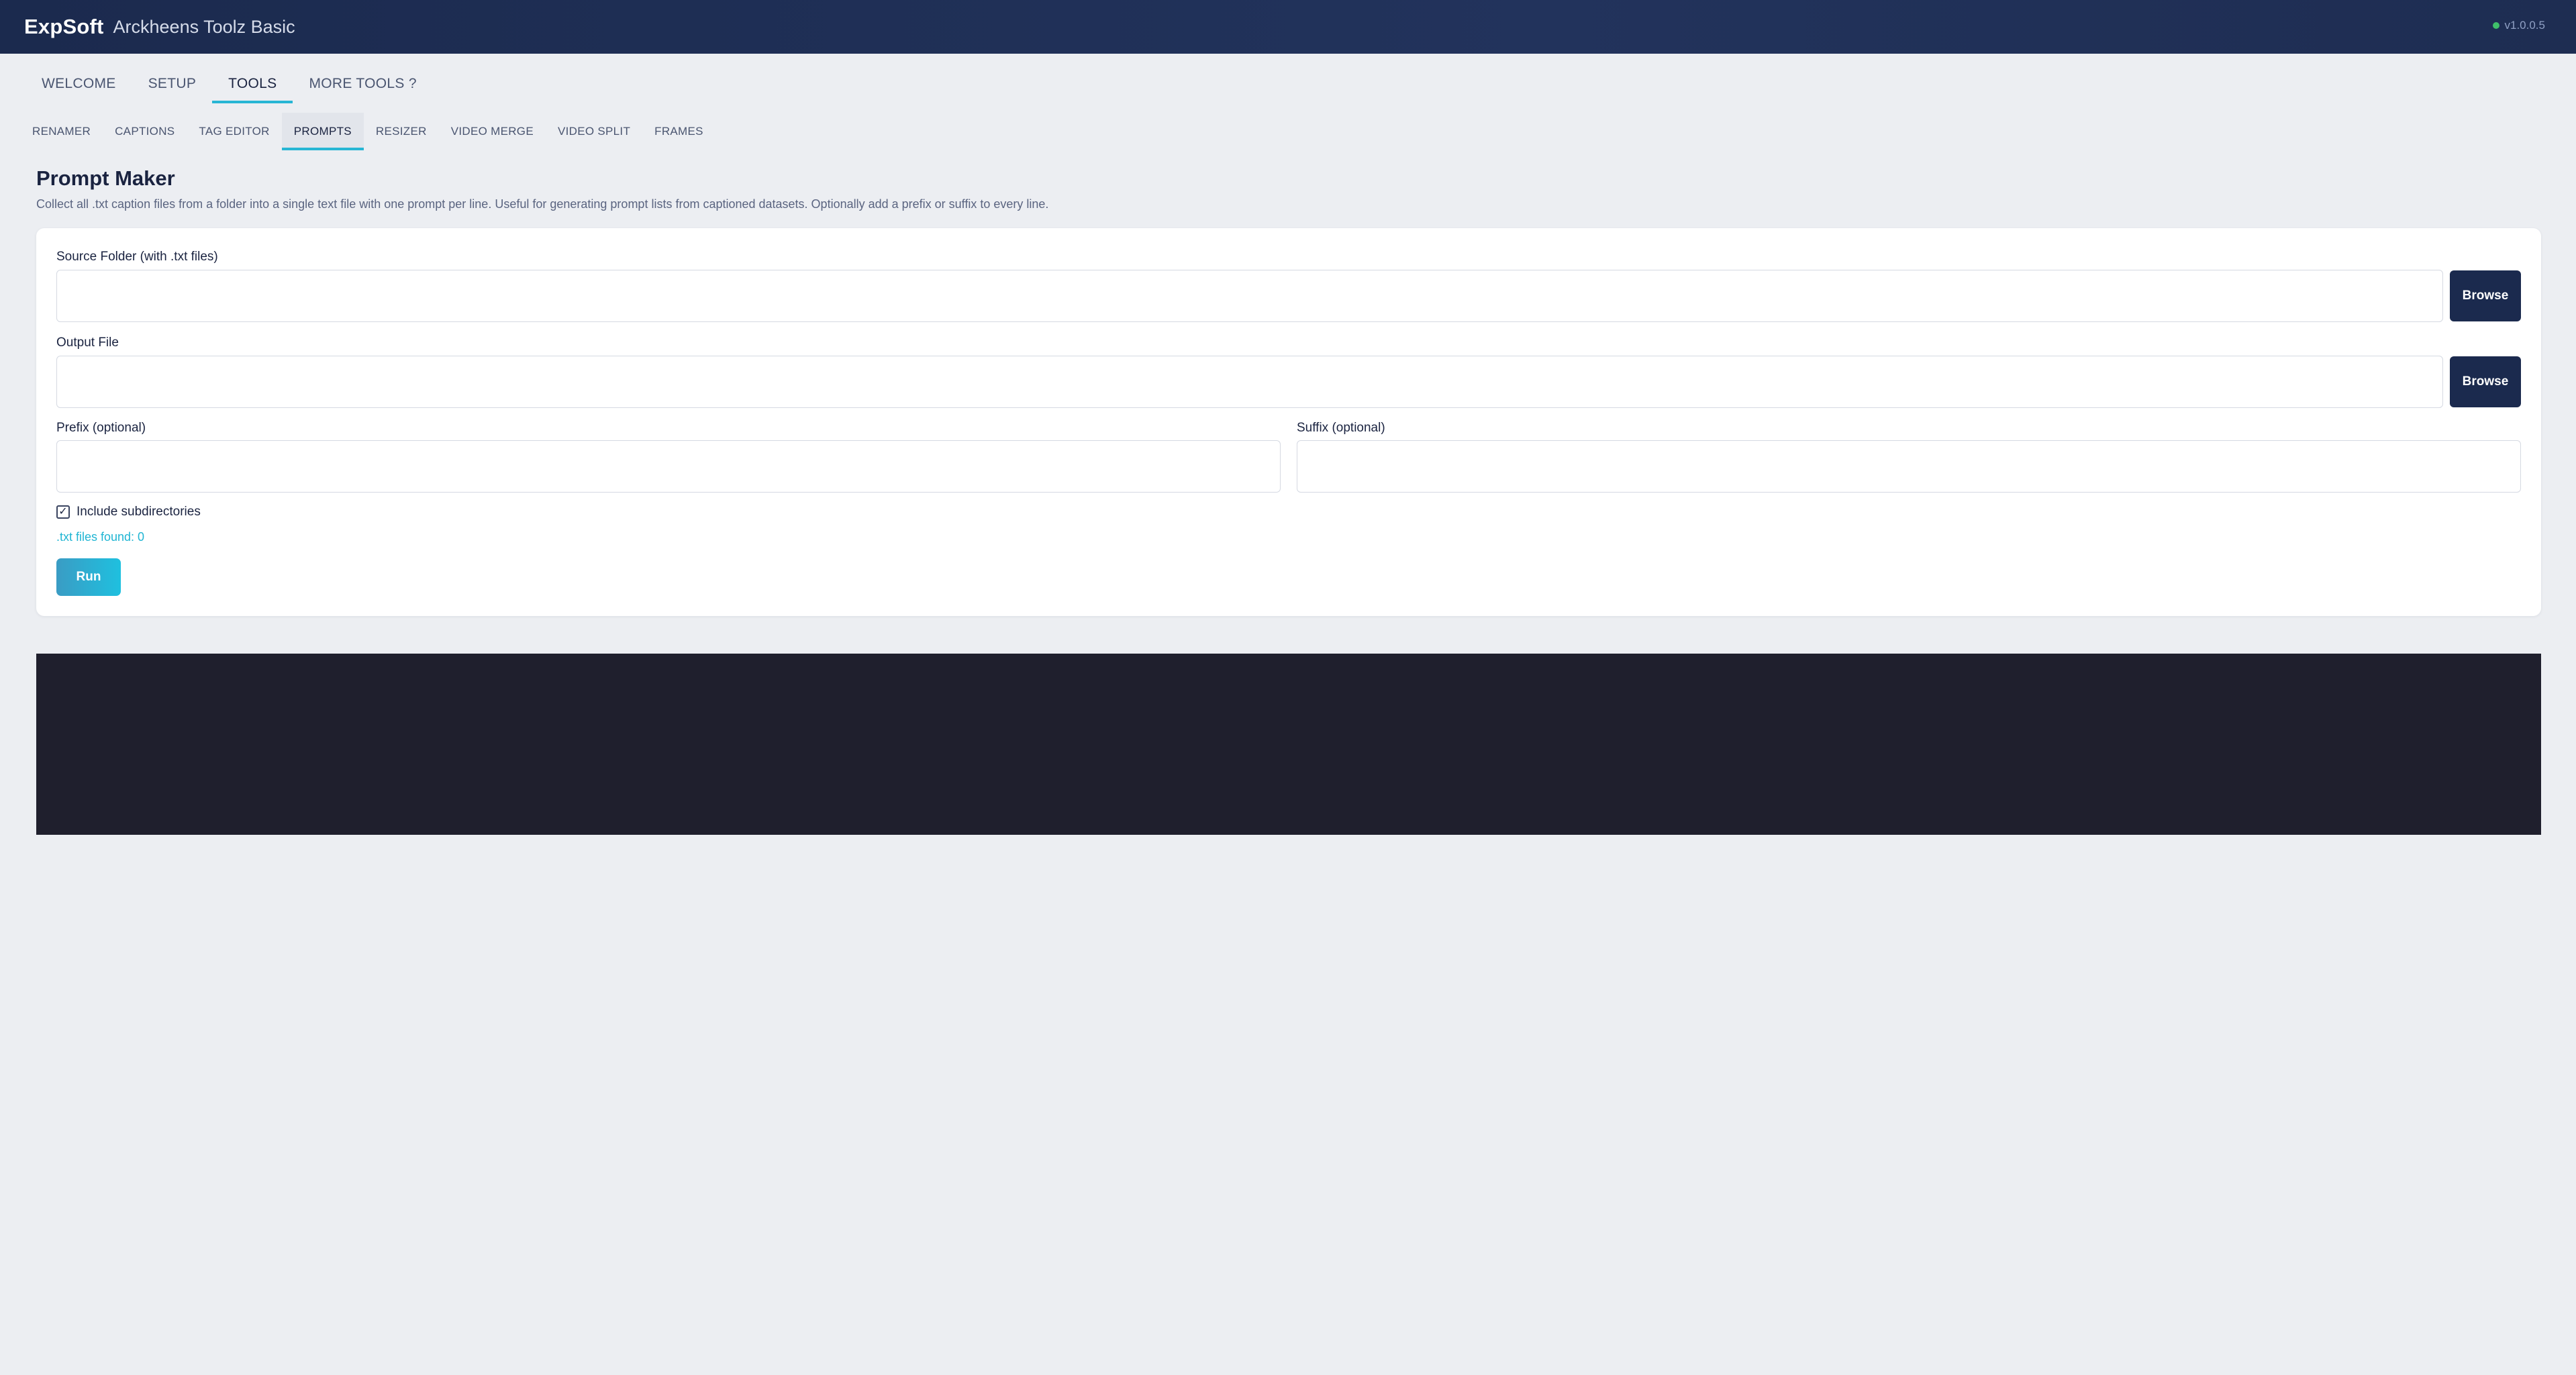 The width and height of the screenshot is (2576, 1375). I want to click on tab-tools: TOOLS, so click(252, 83).